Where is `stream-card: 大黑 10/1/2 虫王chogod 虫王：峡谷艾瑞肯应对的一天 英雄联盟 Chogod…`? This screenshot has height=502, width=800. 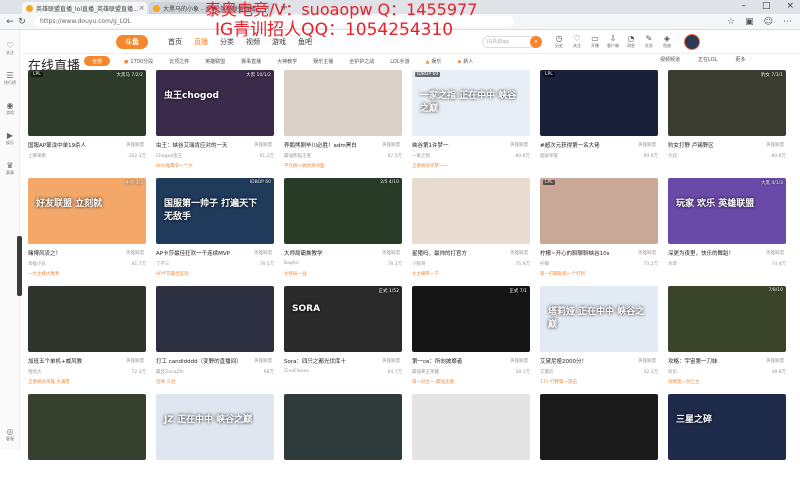
stream-card: 大黑 10/1/2 虫王chogod 虫王：峡谷艾瑞肯应对的一天 英雄联盟 Chogod… is located at coordinates (215, 124).